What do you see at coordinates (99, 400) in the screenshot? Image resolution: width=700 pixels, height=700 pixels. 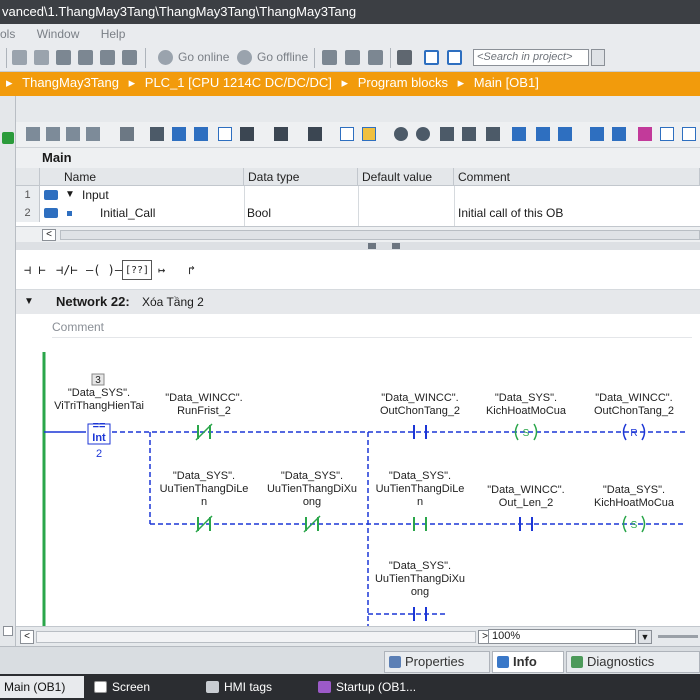 I see `compare-operand-label: "Data_SYS". ViTriThangHienTai` at bounding box center [99, 400].